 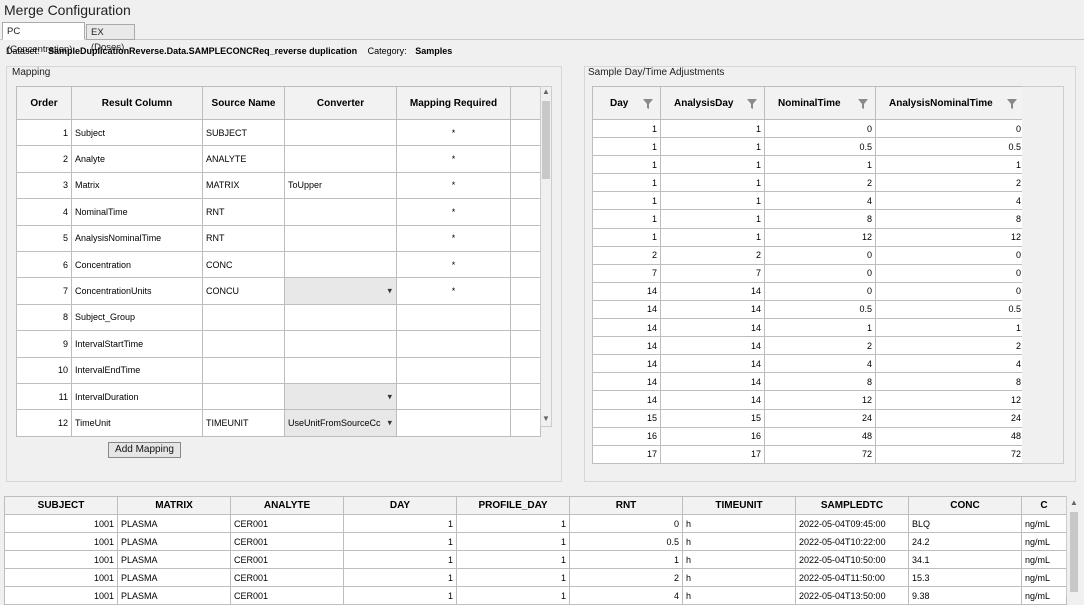 I want to click on sample-day-column-header: NominalTime, so click(x=820, y=103).